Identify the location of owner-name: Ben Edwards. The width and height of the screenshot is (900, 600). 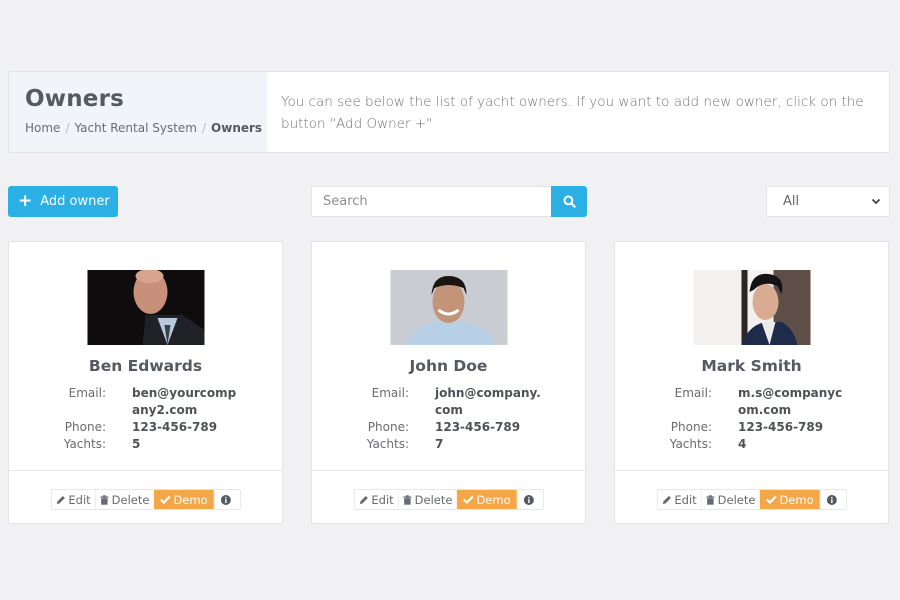
(145, 366).